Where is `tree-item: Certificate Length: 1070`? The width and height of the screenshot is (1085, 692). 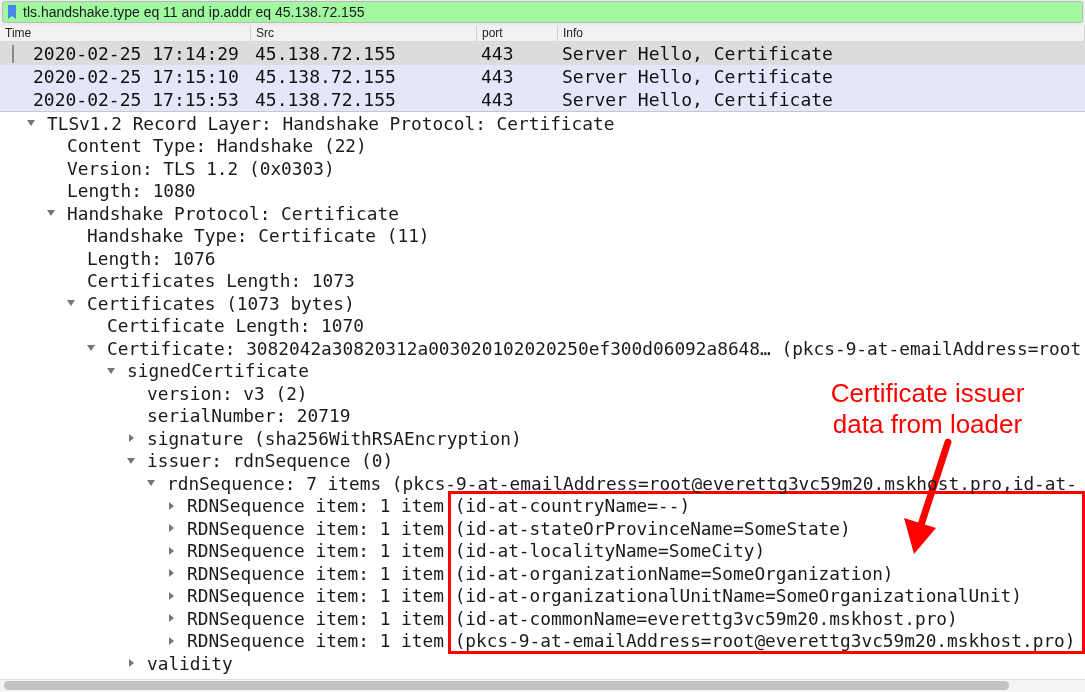
tree-item: Certificate Length: 1070 is located at coordinates (235, 326).